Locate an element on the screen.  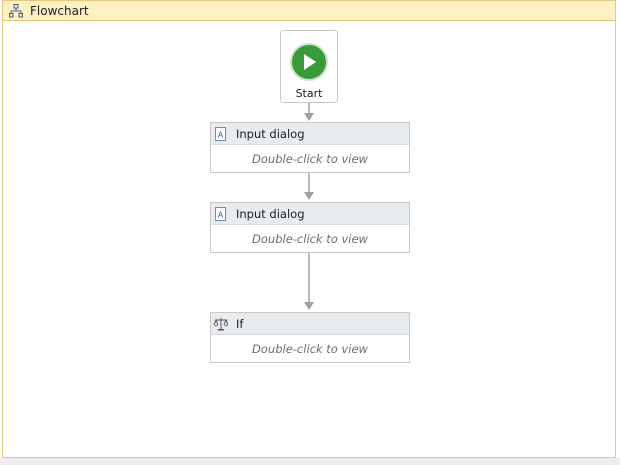
start-label: Start is located at coordinates (309, 93).